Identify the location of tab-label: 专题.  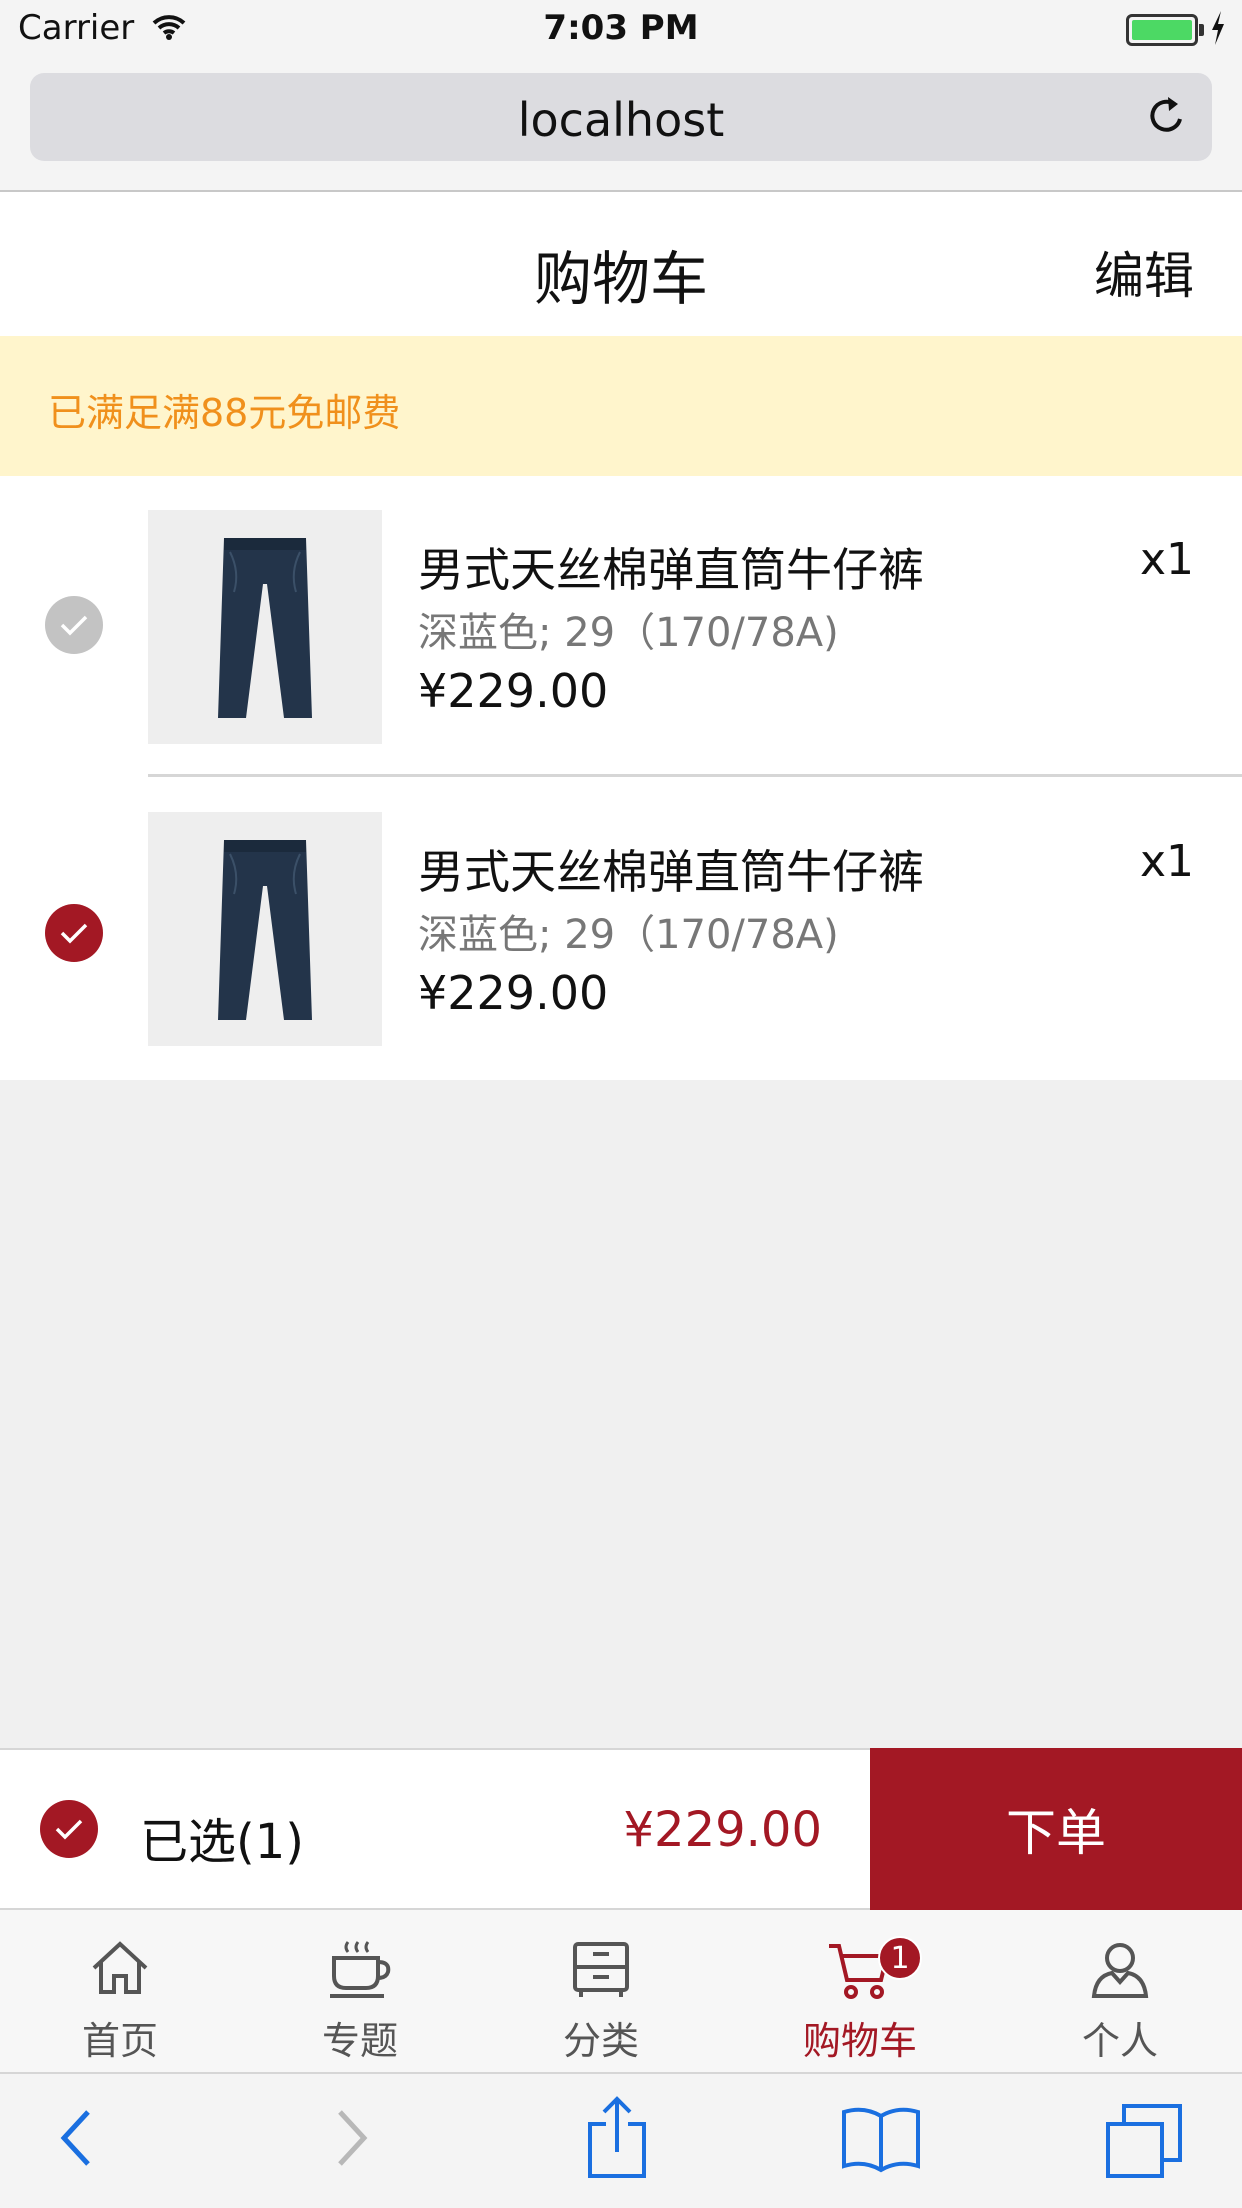
(359, 2041).